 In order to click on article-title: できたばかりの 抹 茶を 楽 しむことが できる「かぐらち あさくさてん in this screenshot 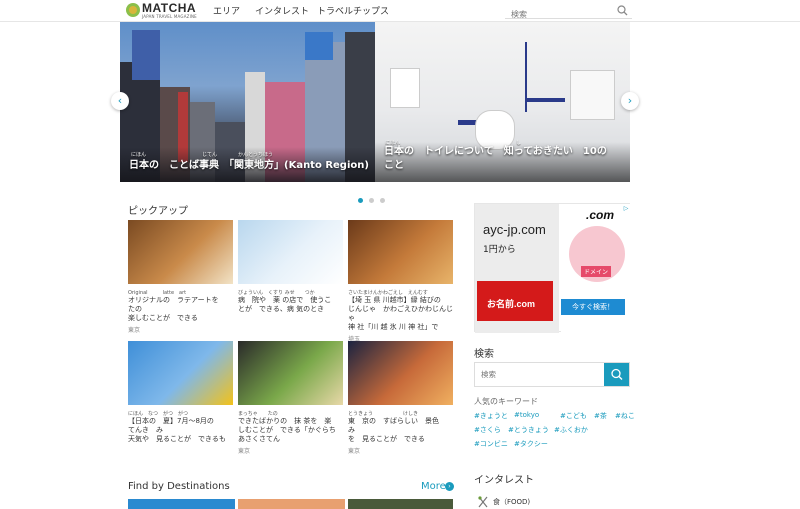, I will do `click(290, 430)`.